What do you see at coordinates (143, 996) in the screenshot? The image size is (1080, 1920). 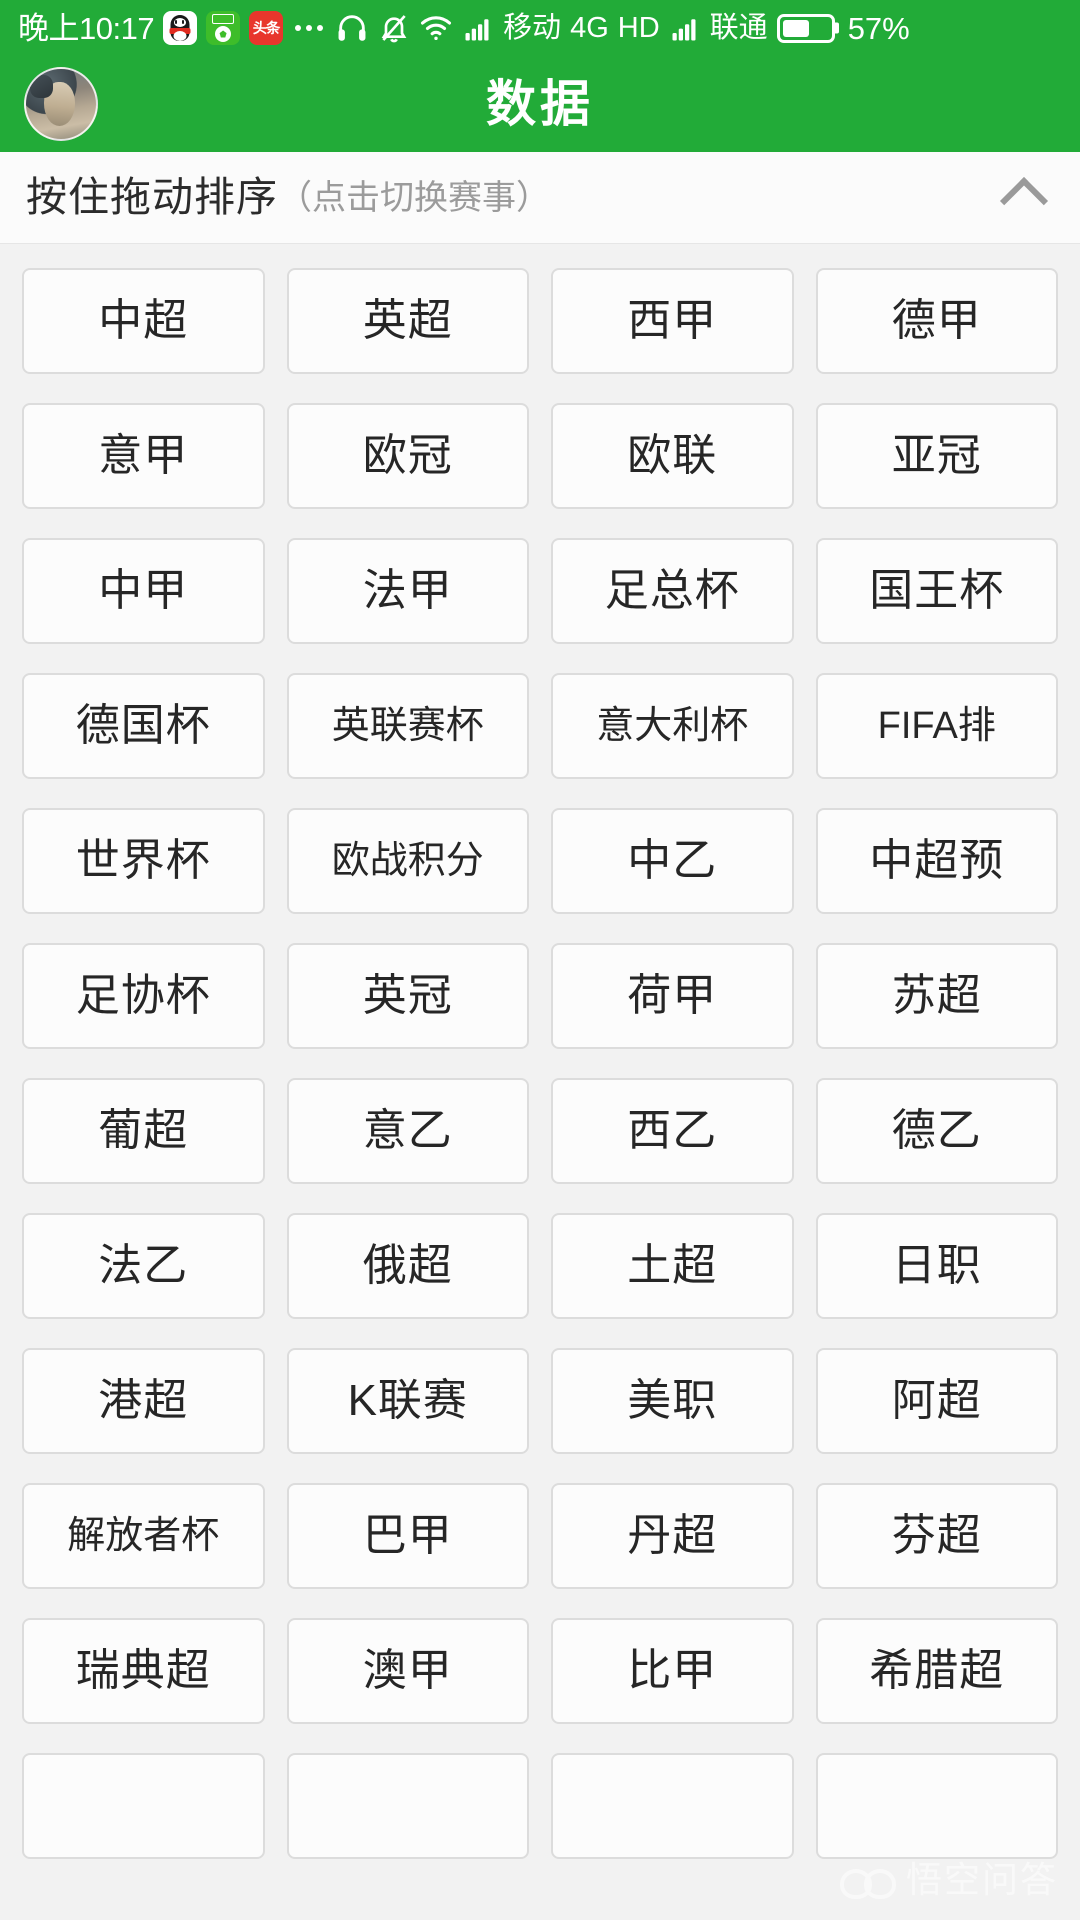 I see `league-tile: 足协杯` at bounding box center [143, 996].